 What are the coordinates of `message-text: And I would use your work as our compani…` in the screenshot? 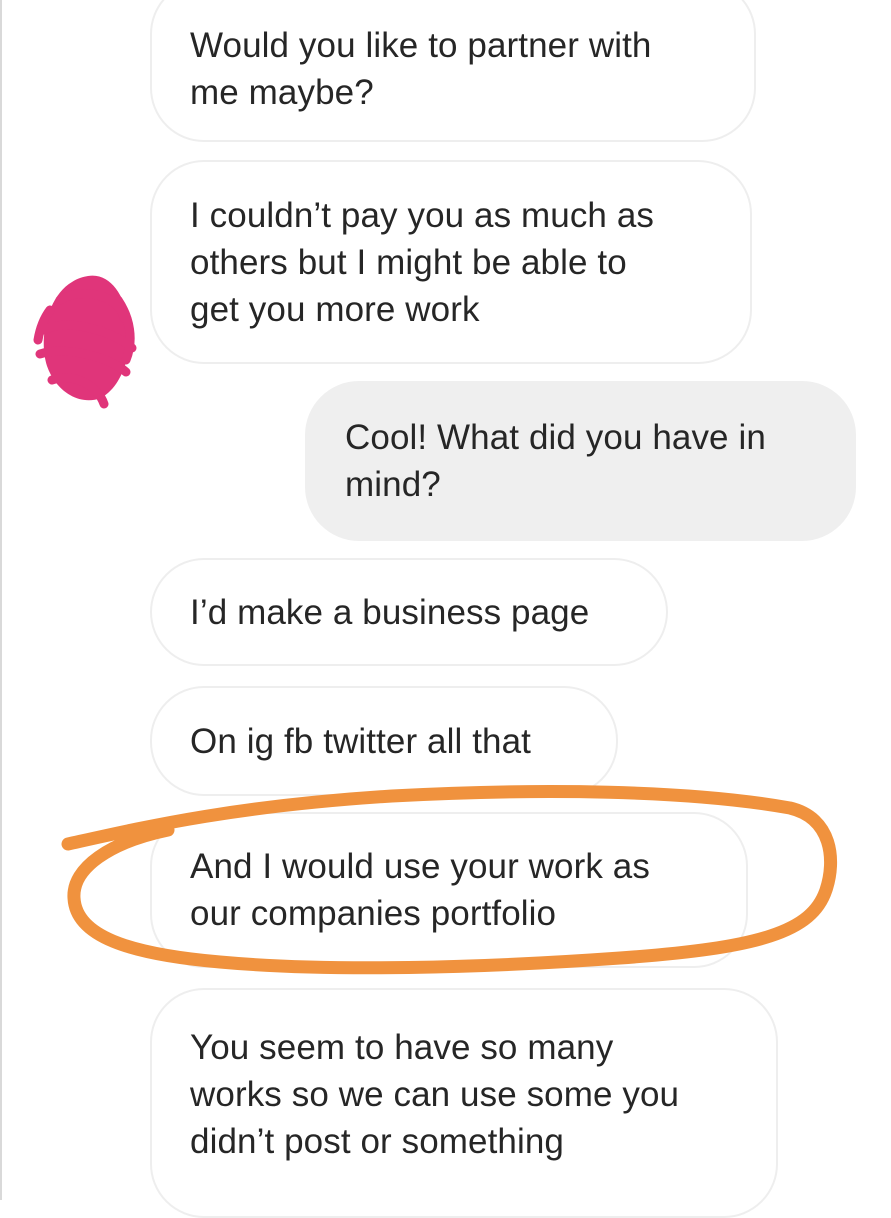 It's located at (420, 890).